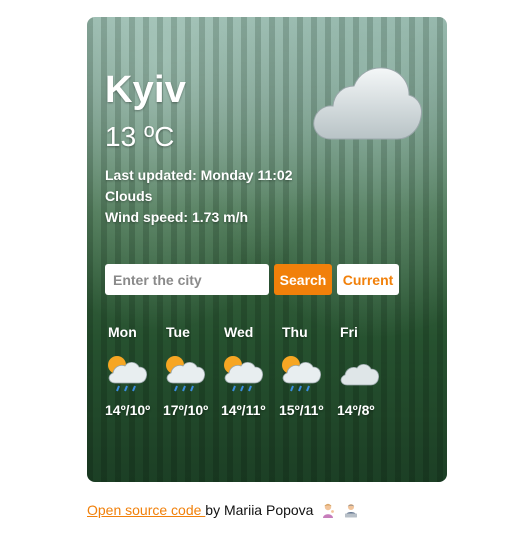 The height and width of the screenshot is (533, 530). Describe the element at coordinates (351, 511) in the screenshot. I see `woman-technologist-icon` at that location.